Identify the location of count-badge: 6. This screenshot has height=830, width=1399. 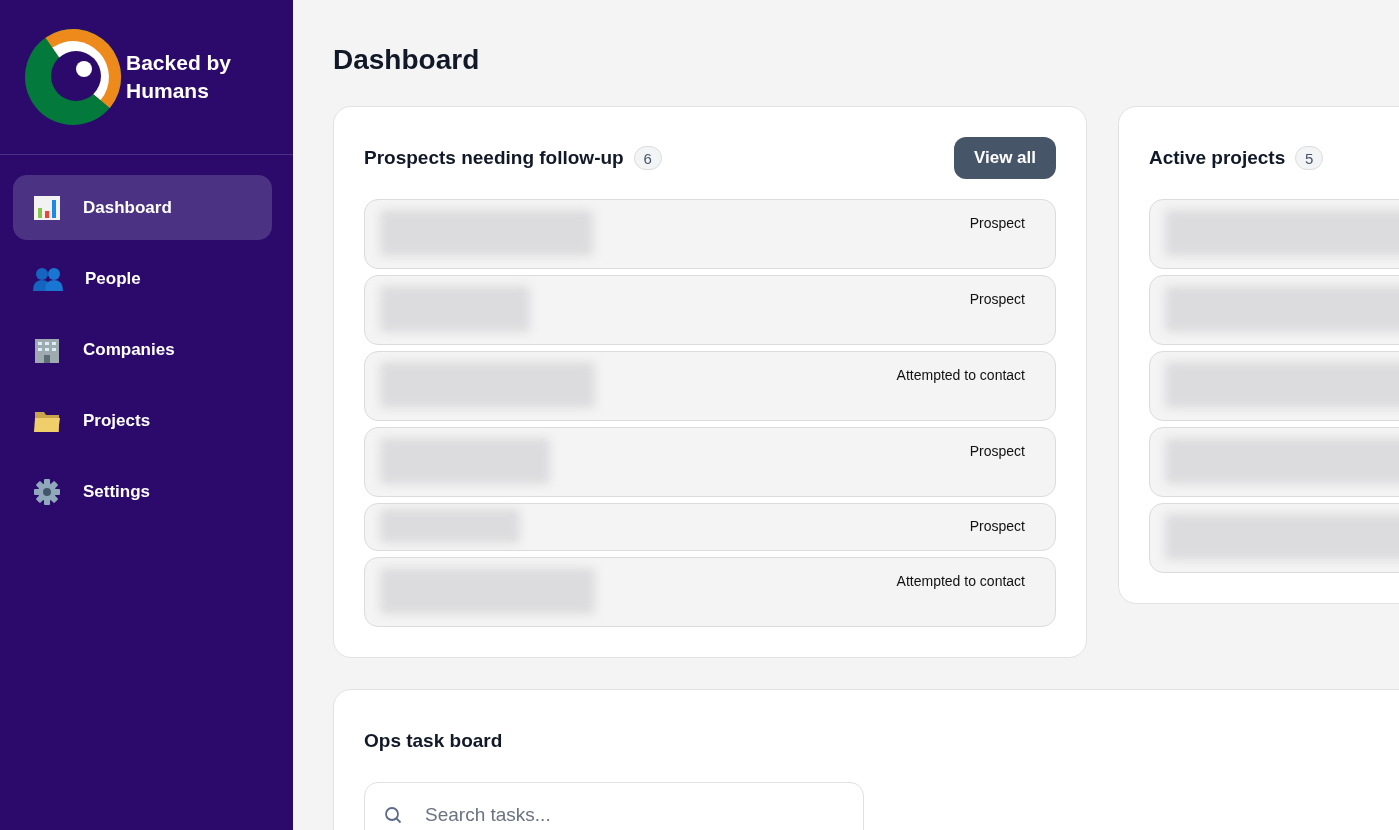
(647, 158).